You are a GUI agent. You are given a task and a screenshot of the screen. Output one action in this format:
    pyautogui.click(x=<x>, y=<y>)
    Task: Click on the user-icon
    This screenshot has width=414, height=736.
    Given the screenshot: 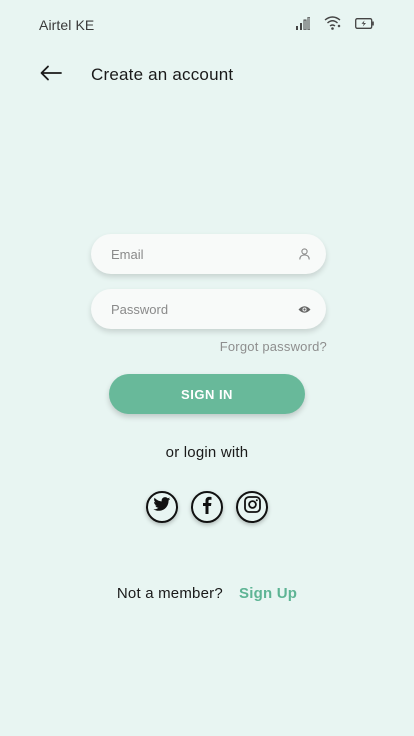 What is the action you would take?
    pyautogui.click(x=304, y=254)
    